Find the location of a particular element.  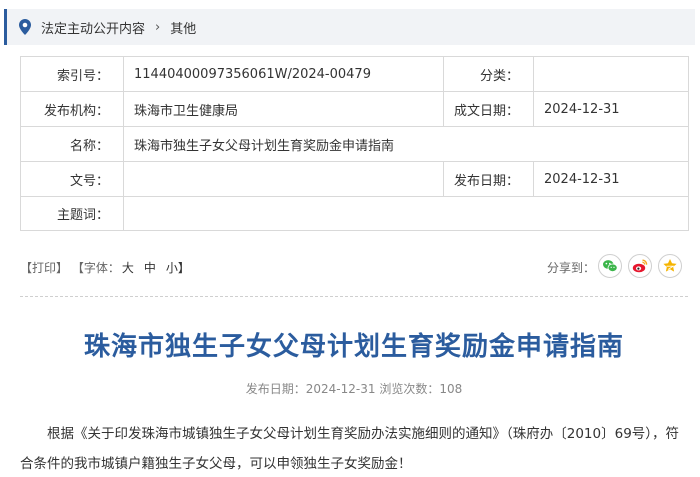

font-medium-link: 中 is located at coordinates (150, 268).